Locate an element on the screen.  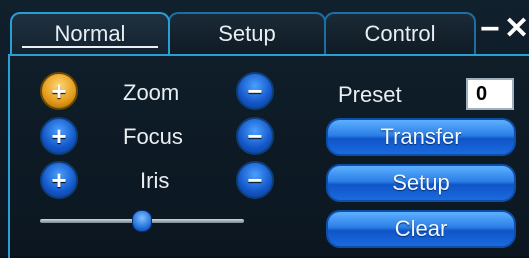
tab-setup-label: Setup is located at coordinates (247, 33).